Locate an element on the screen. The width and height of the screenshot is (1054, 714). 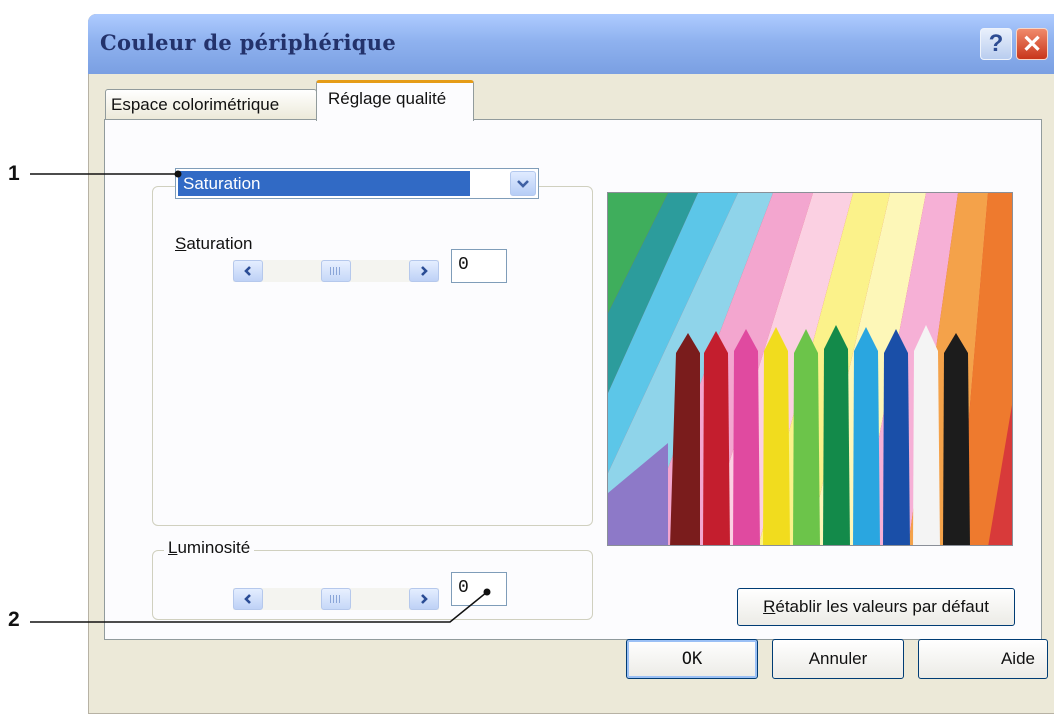
help-title-button: ? is located at coordinates (996, 44).